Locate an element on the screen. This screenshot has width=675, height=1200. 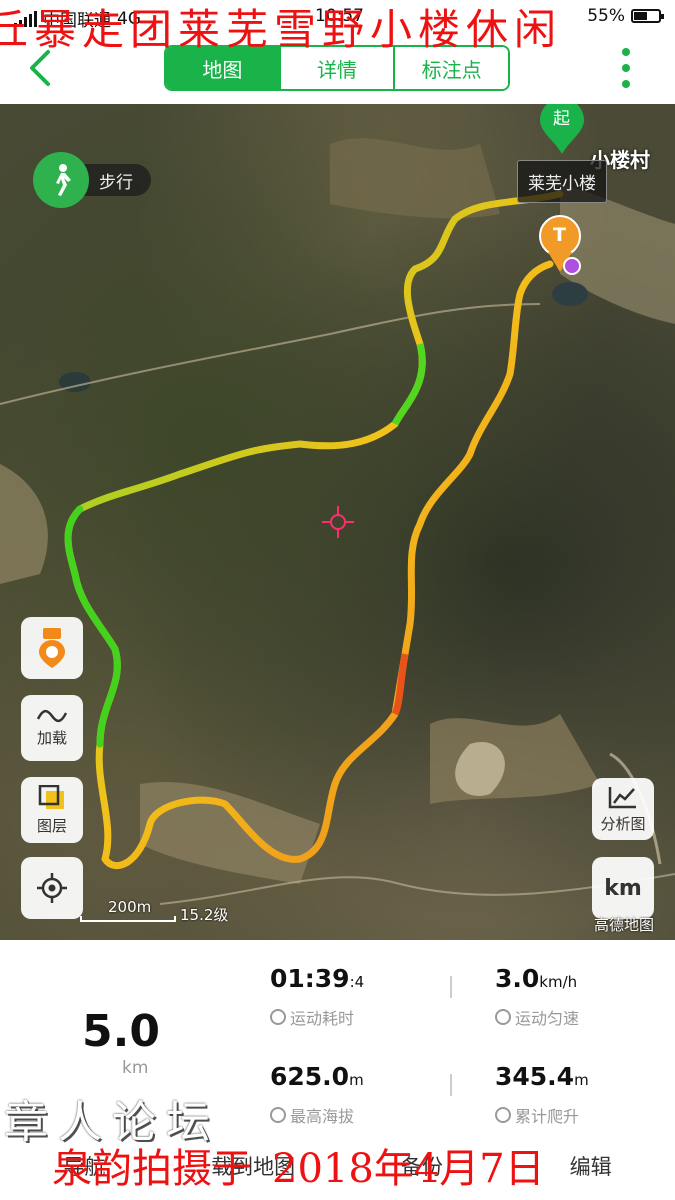
scale-distance: 200m is located at coordinates (130, 907).